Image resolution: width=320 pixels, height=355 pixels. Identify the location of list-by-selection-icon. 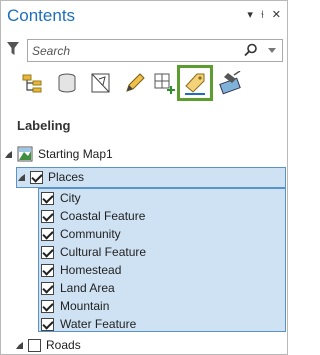
(100, 83).